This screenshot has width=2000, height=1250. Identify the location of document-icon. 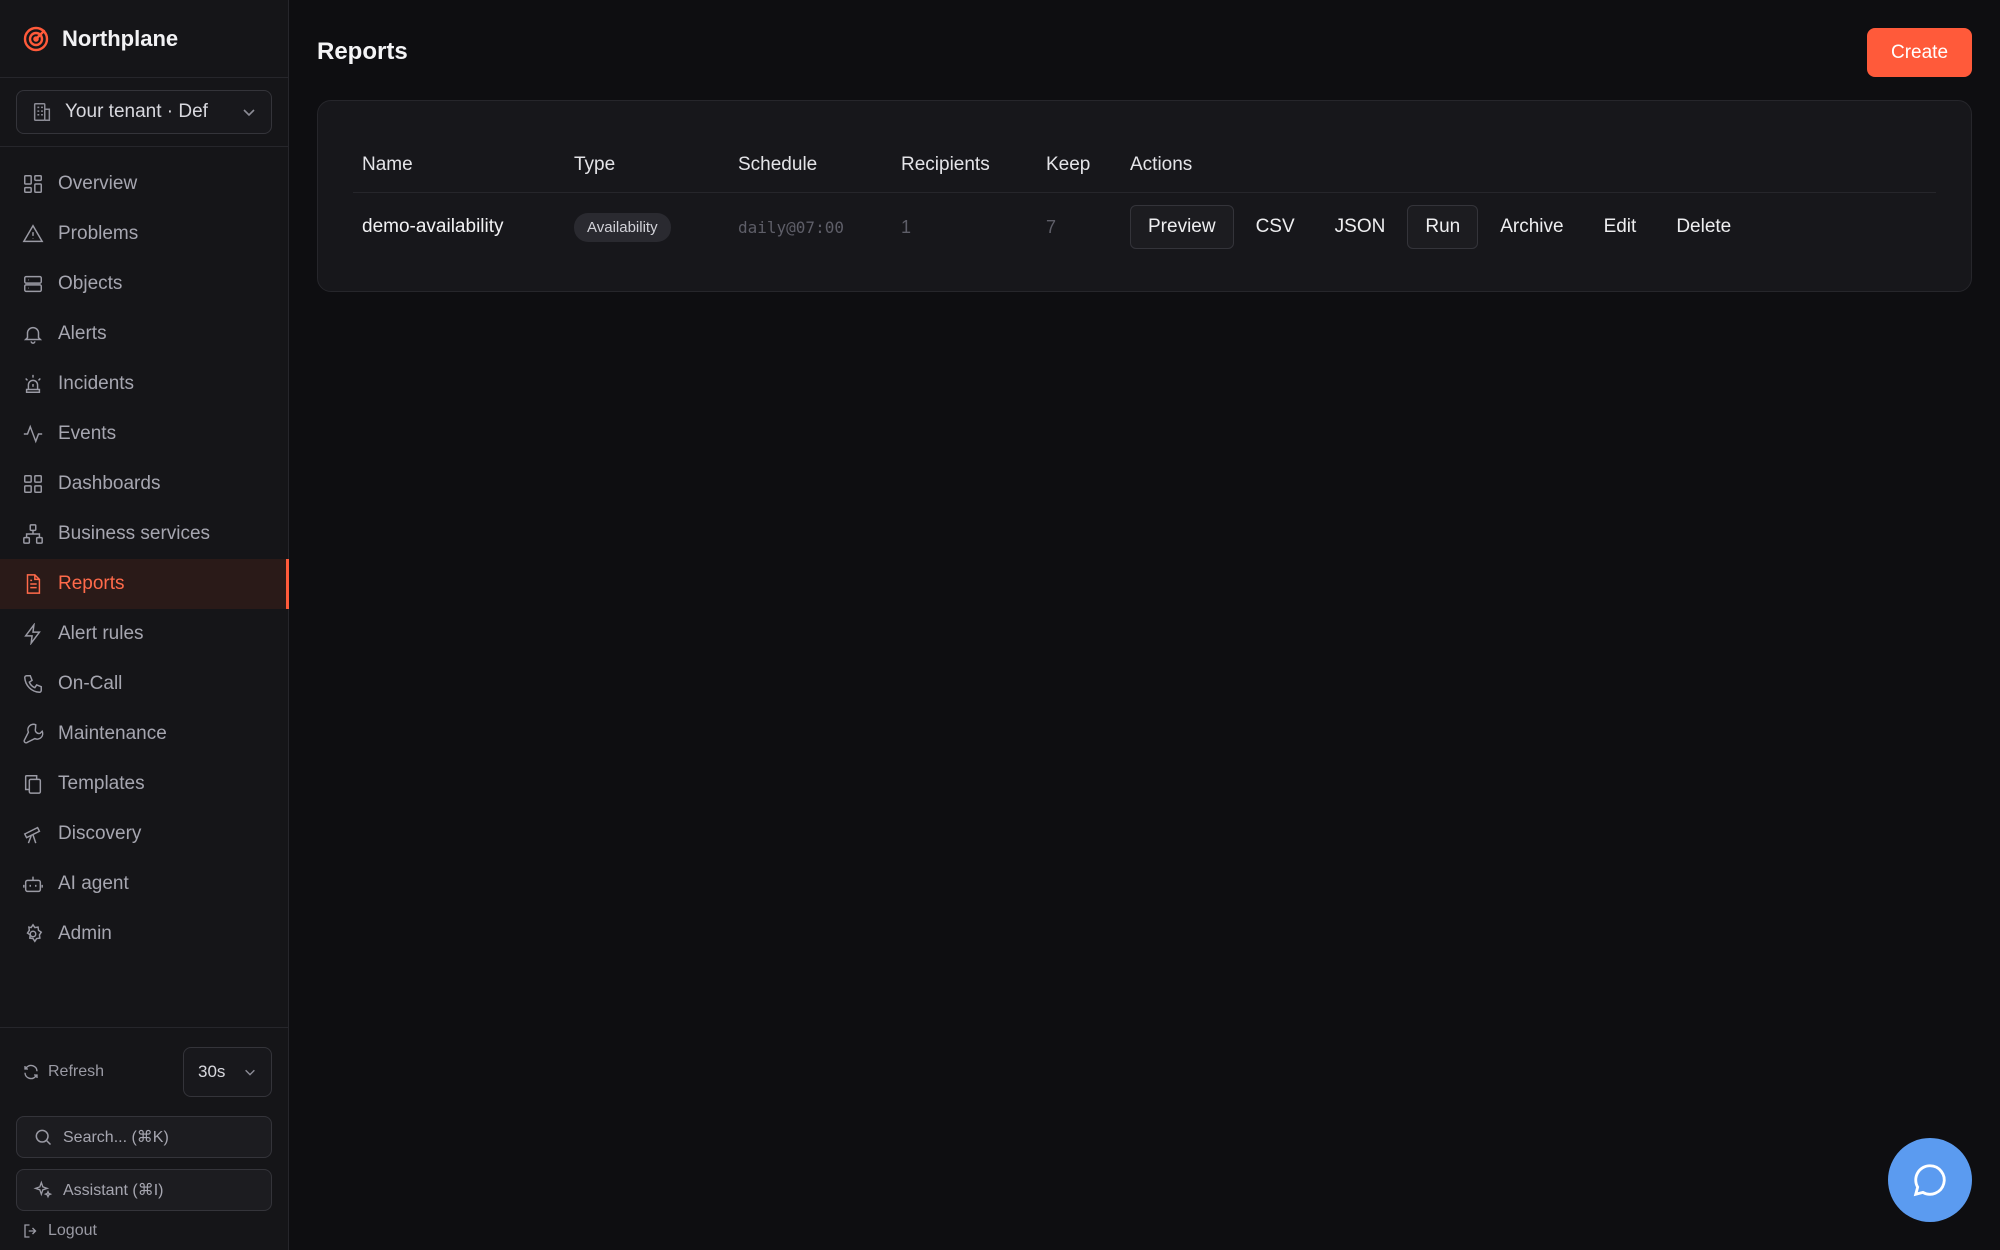
(33, 584).